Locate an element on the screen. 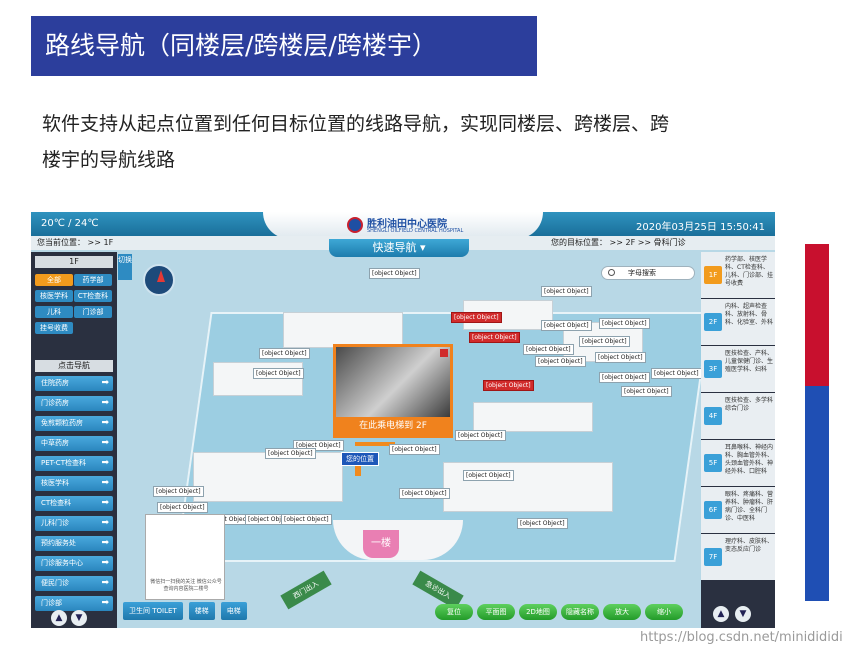 The width and height of the screenshot is (861, 656). filter-ct: CT检查科 is located at coordinates (93, 296).